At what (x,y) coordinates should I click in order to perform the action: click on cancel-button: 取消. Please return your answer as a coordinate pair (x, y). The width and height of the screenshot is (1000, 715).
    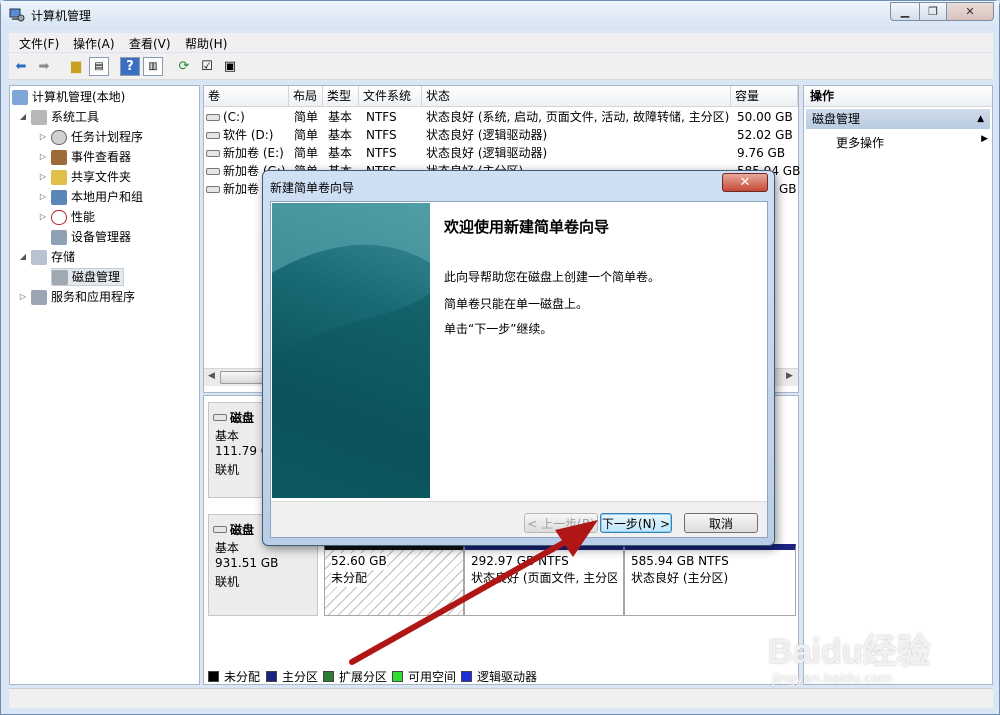
    Looking at the image, I should click on (721, 523).